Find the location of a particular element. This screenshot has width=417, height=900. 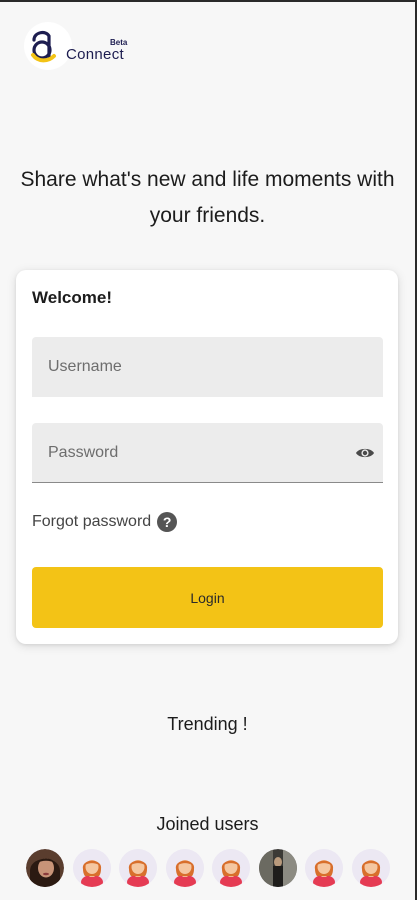

logo-mark is located at coordinates (48, 46).